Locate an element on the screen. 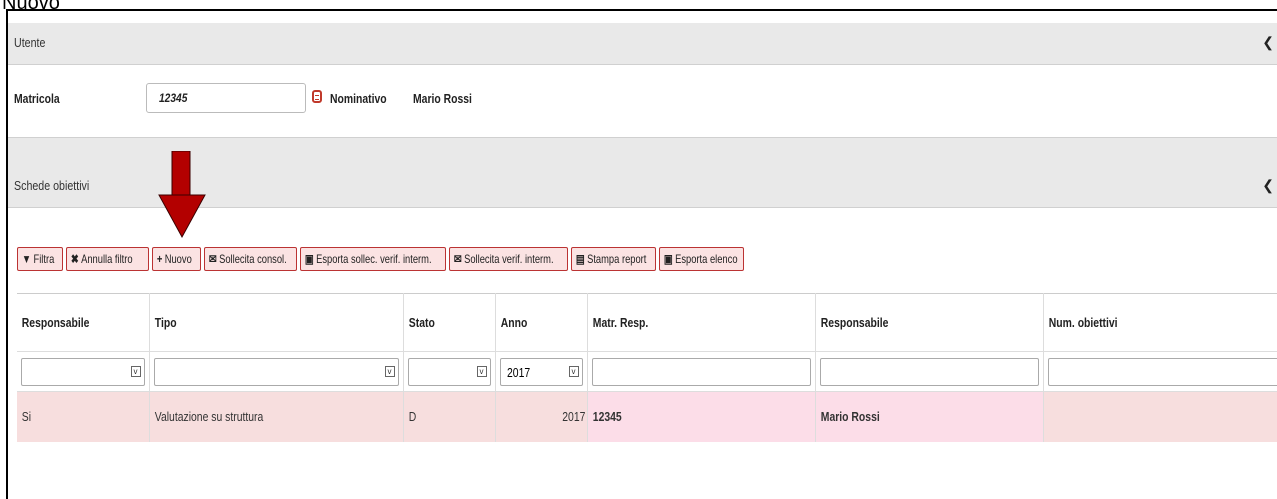  cell-tipo: Valutazione su struttura is located at coordinates (276, 417).